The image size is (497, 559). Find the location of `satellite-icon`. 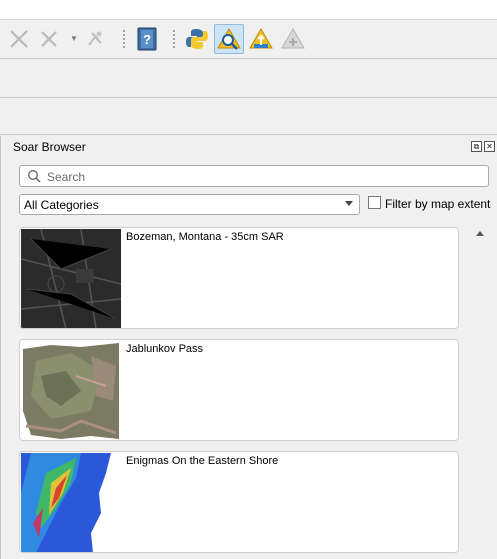

satellite-icon is located at coordinates (95, 39).